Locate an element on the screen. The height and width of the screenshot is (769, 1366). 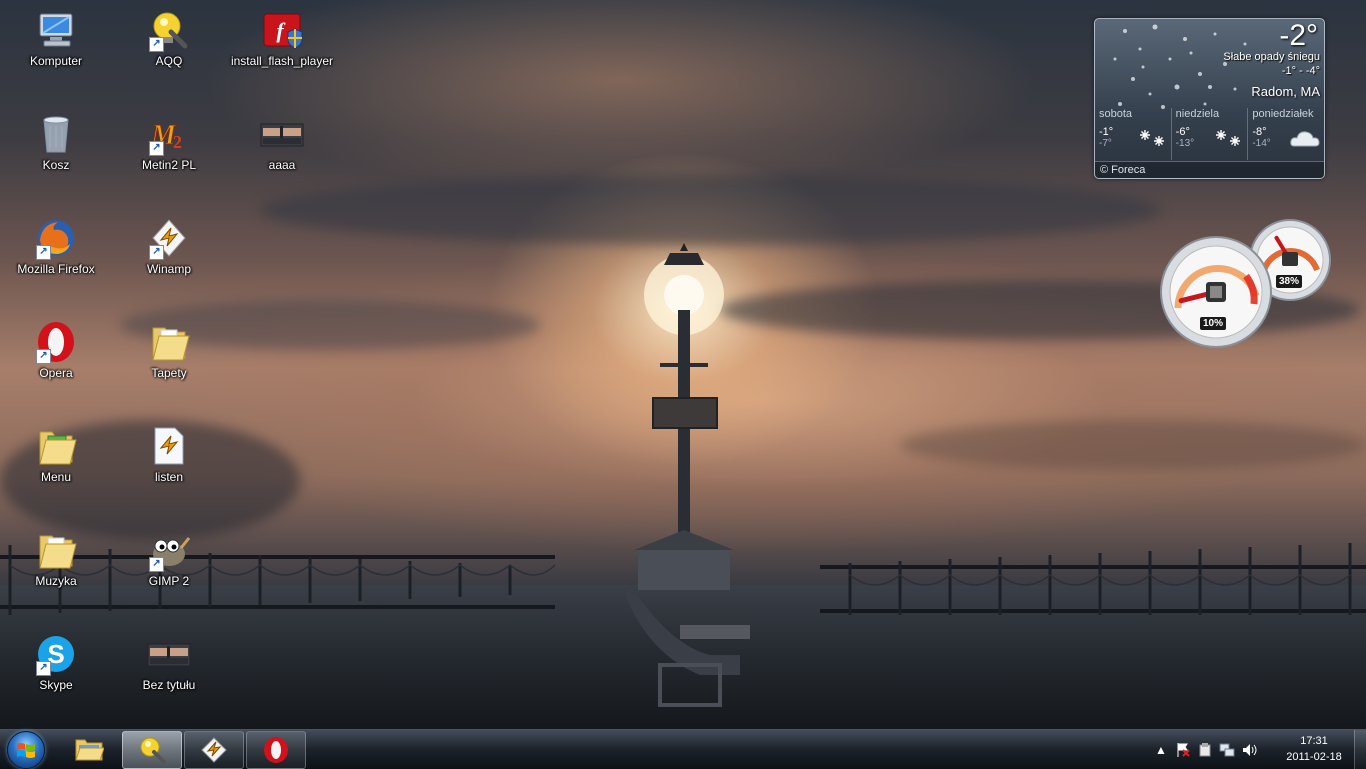
gimp-icon: ↗ is located at coordinates (169, 550).